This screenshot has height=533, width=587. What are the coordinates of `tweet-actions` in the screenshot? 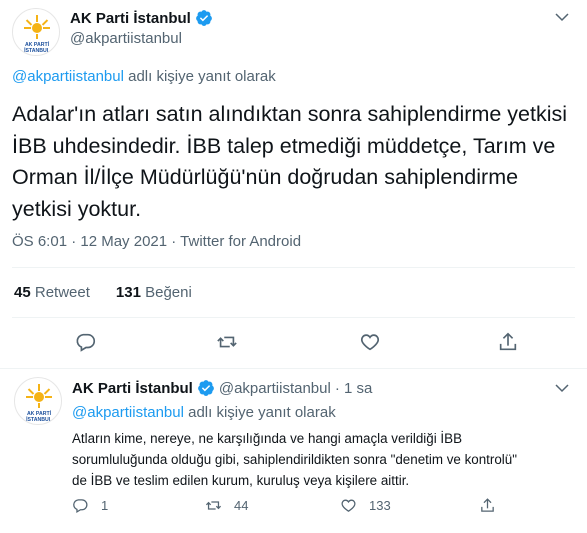 It's located at (293, 343).